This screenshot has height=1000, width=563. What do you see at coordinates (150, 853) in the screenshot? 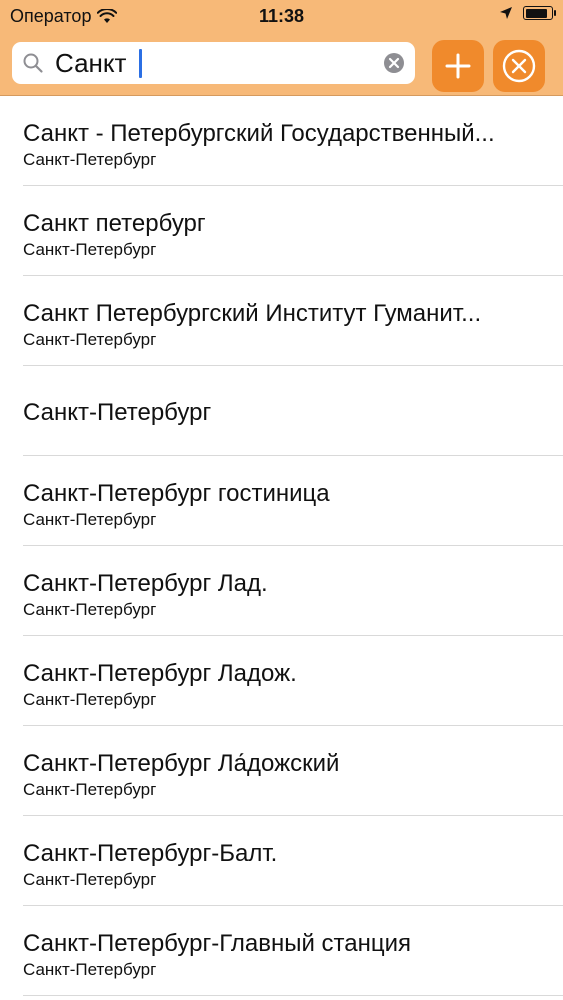
I see `result-title: Санкт-Петербург-Балт.` at bounding box center [150, 853].